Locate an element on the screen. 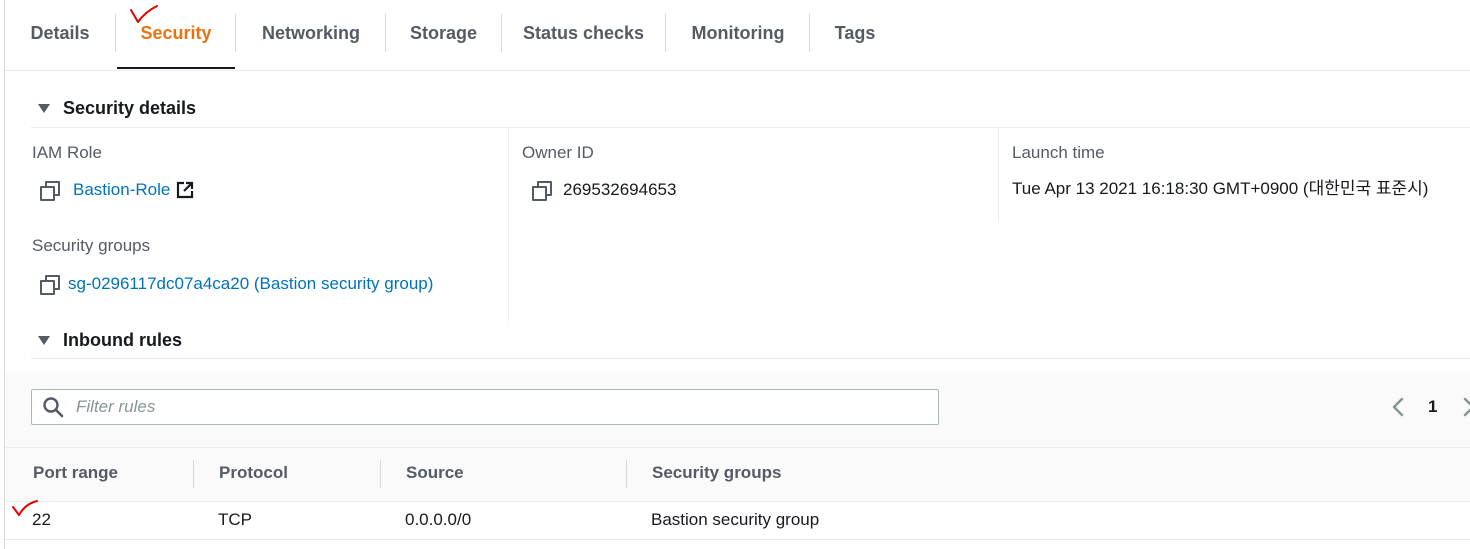 This screenshot has height=549, width=1470. inbound-rules-toggle: Inbound rules is located at coordinates (108, 340).